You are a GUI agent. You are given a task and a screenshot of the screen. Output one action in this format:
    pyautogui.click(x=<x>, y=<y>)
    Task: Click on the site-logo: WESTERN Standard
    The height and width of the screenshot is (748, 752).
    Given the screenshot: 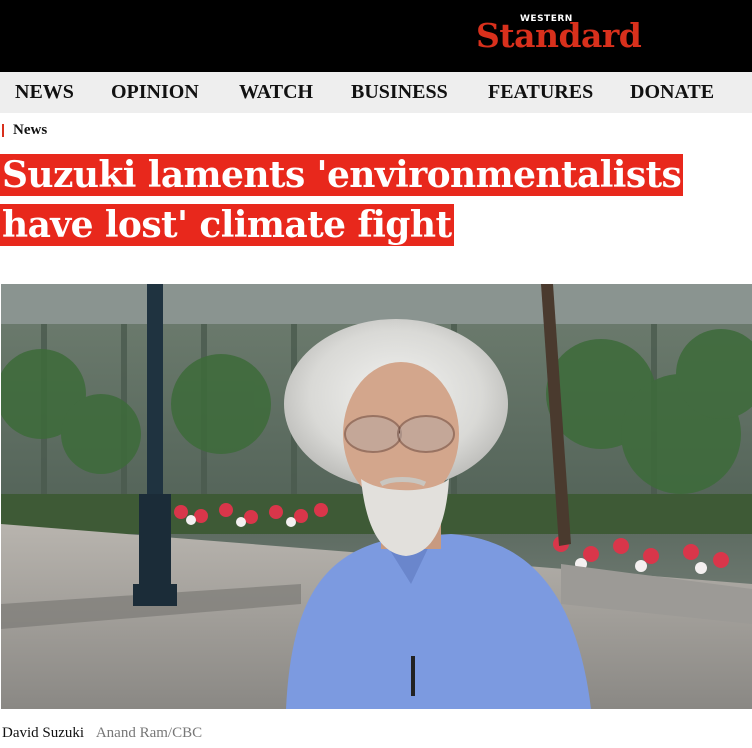 What is the action you would take?
    pyautogui.click(x=574, y=35)
    